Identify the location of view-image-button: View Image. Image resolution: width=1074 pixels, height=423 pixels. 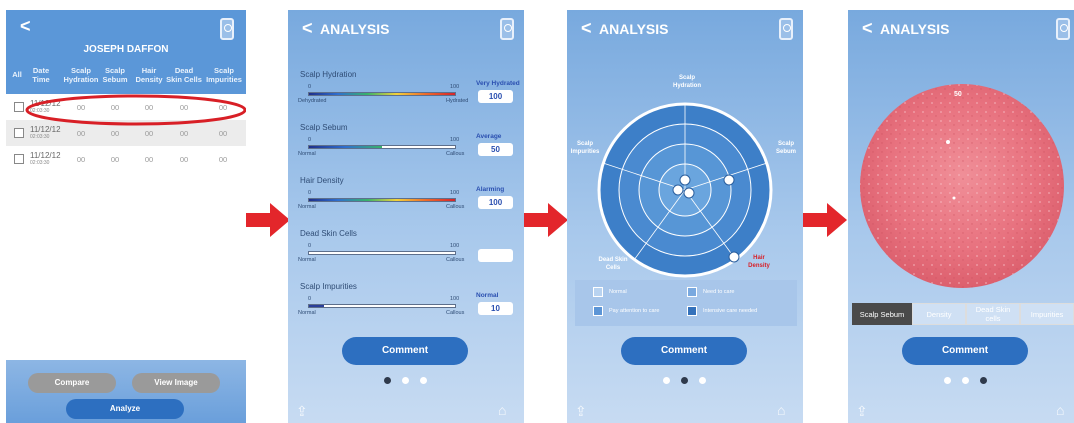
(176, 383).